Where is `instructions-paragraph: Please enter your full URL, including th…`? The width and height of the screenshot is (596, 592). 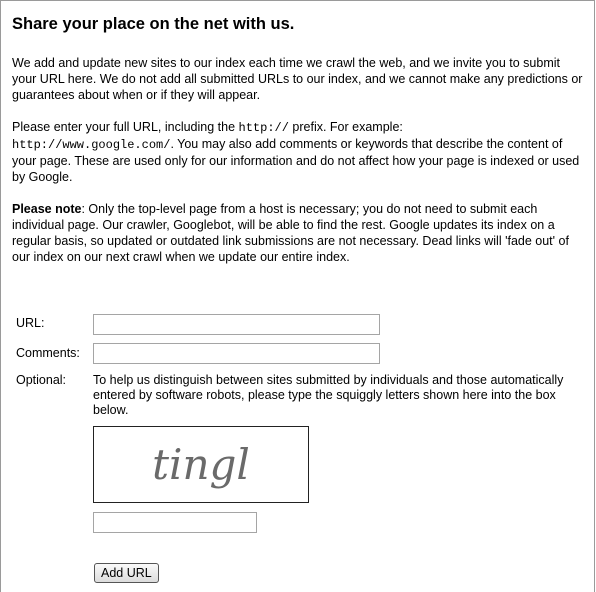
instructions-paragraph: Please enter your full URL, including th… is located at coordinates (299, 152).